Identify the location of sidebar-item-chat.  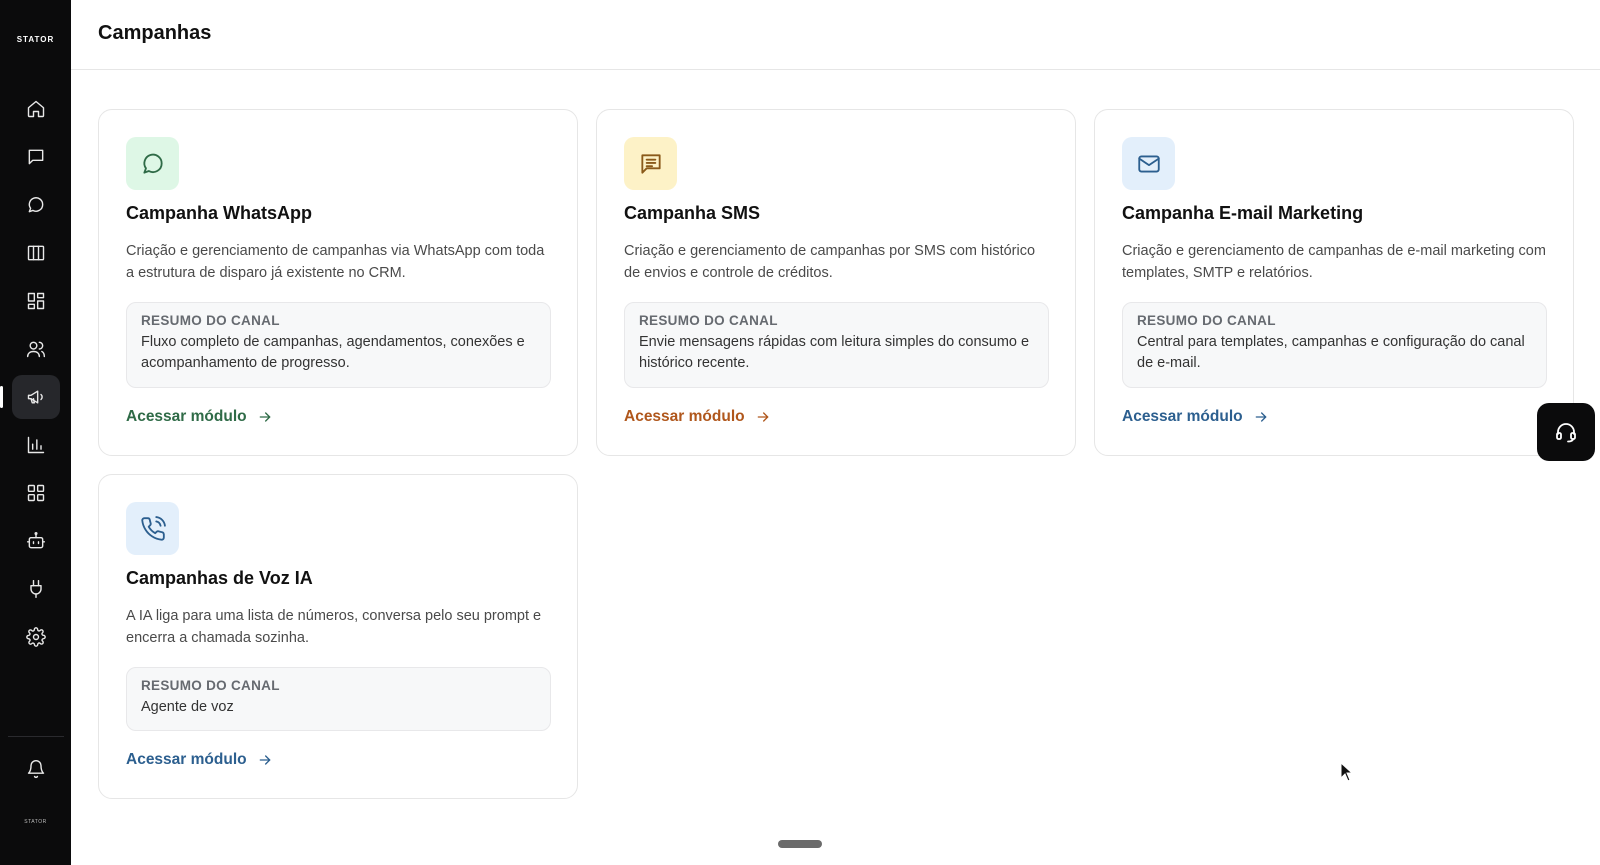
(36, 205).